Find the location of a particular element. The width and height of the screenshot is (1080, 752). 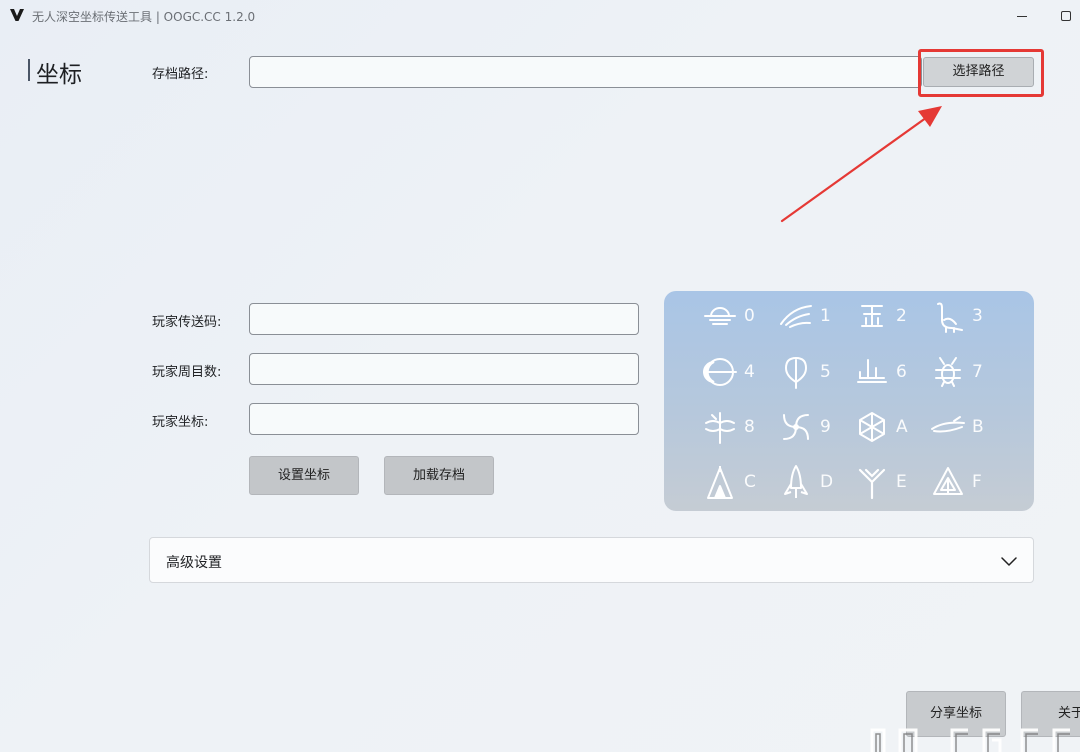

dragonfly-glyph-icon is located at coordinates (720, 428).